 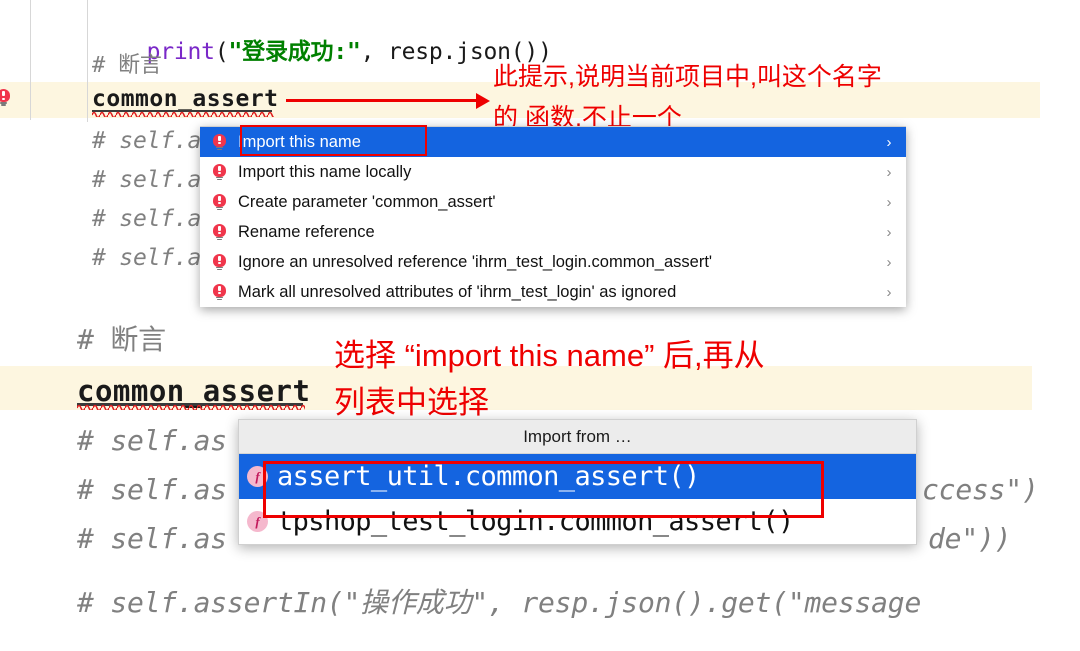 I want to click on gutter-separator-top2, so click(x=87, y=61).